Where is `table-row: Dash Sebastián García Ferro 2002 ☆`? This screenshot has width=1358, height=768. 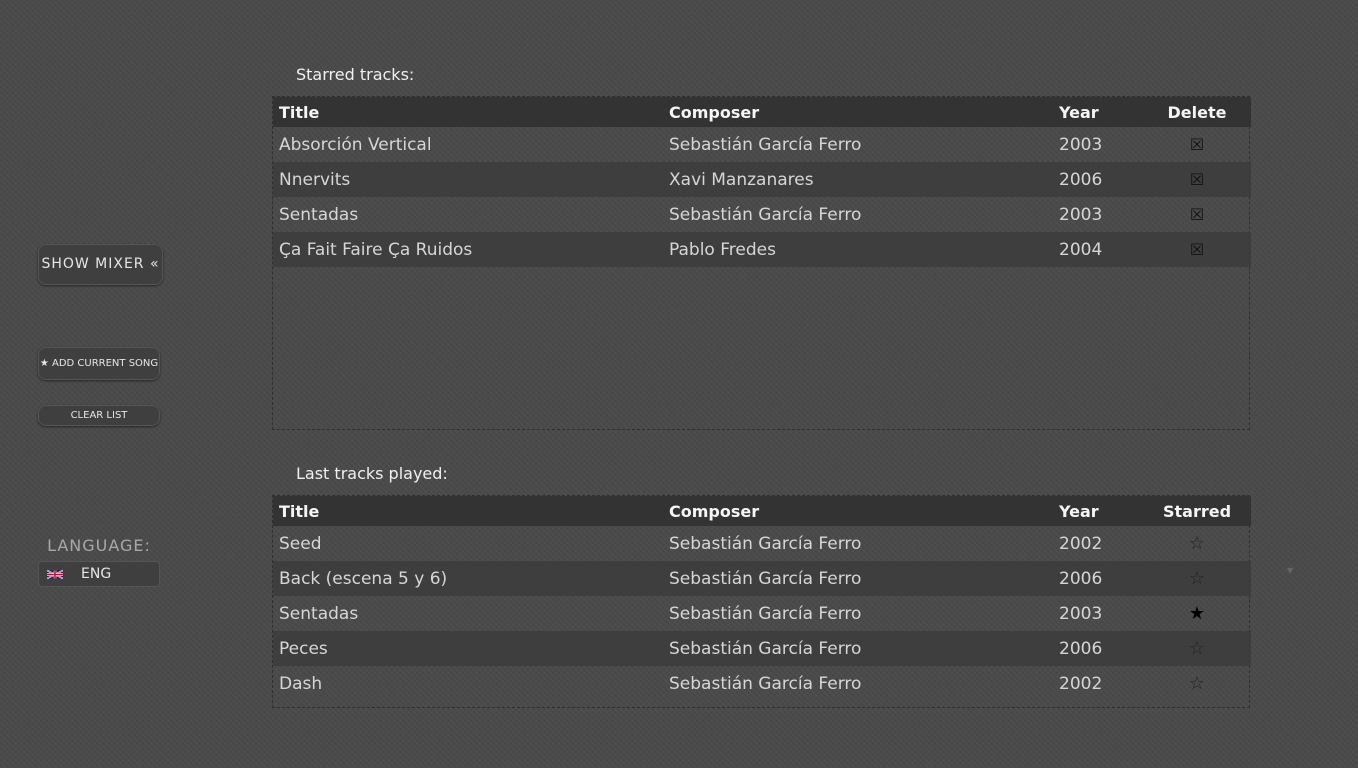
table-row: Dash Sebastián García Ferro 2002 ☆ is located at coordinates (762, 683).